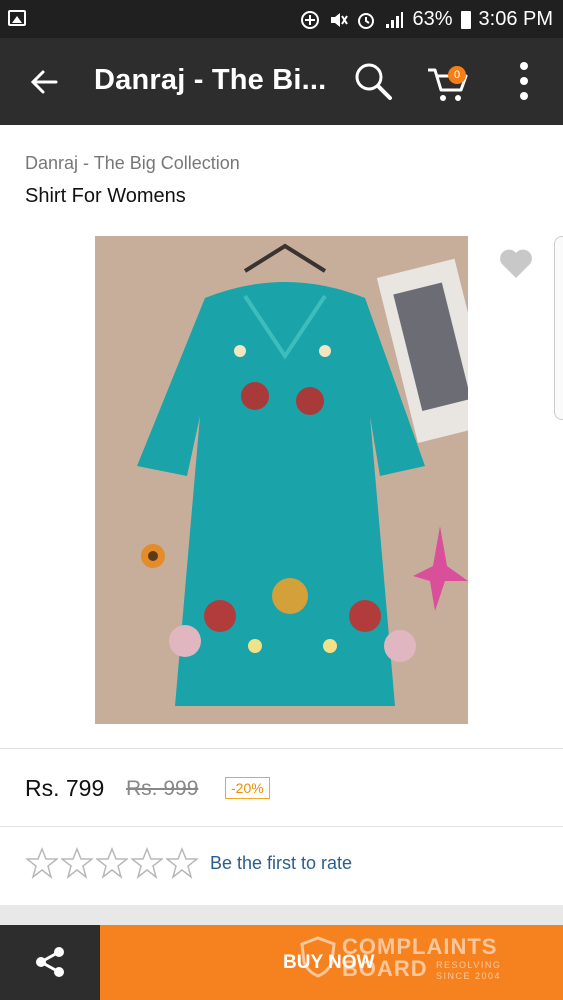  Describe the element at coordinates (469, 976) in the screenshot. I see `watermark-tag-2: SINCE 2004` at that location.